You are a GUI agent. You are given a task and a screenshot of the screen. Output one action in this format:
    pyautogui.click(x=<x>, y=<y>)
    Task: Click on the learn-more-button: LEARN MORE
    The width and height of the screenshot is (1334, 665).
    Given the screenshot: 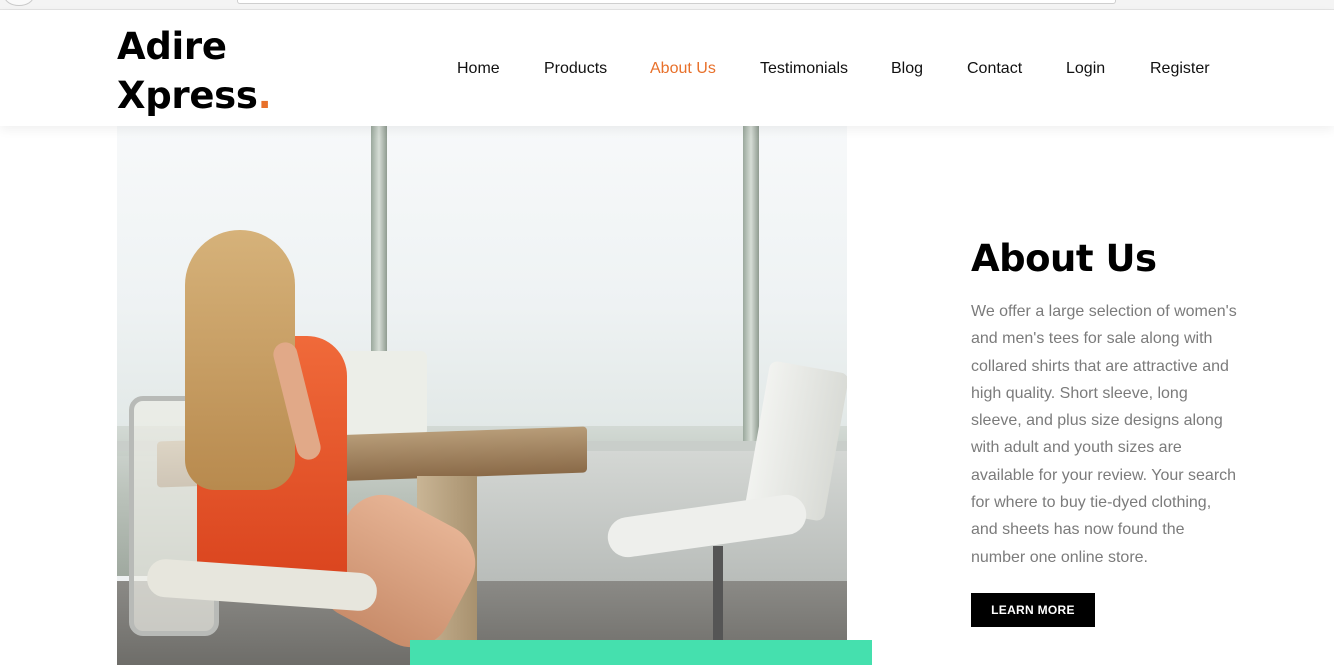 What is the action you would take?
    pyautogui.click(x=1033, y=610)
    